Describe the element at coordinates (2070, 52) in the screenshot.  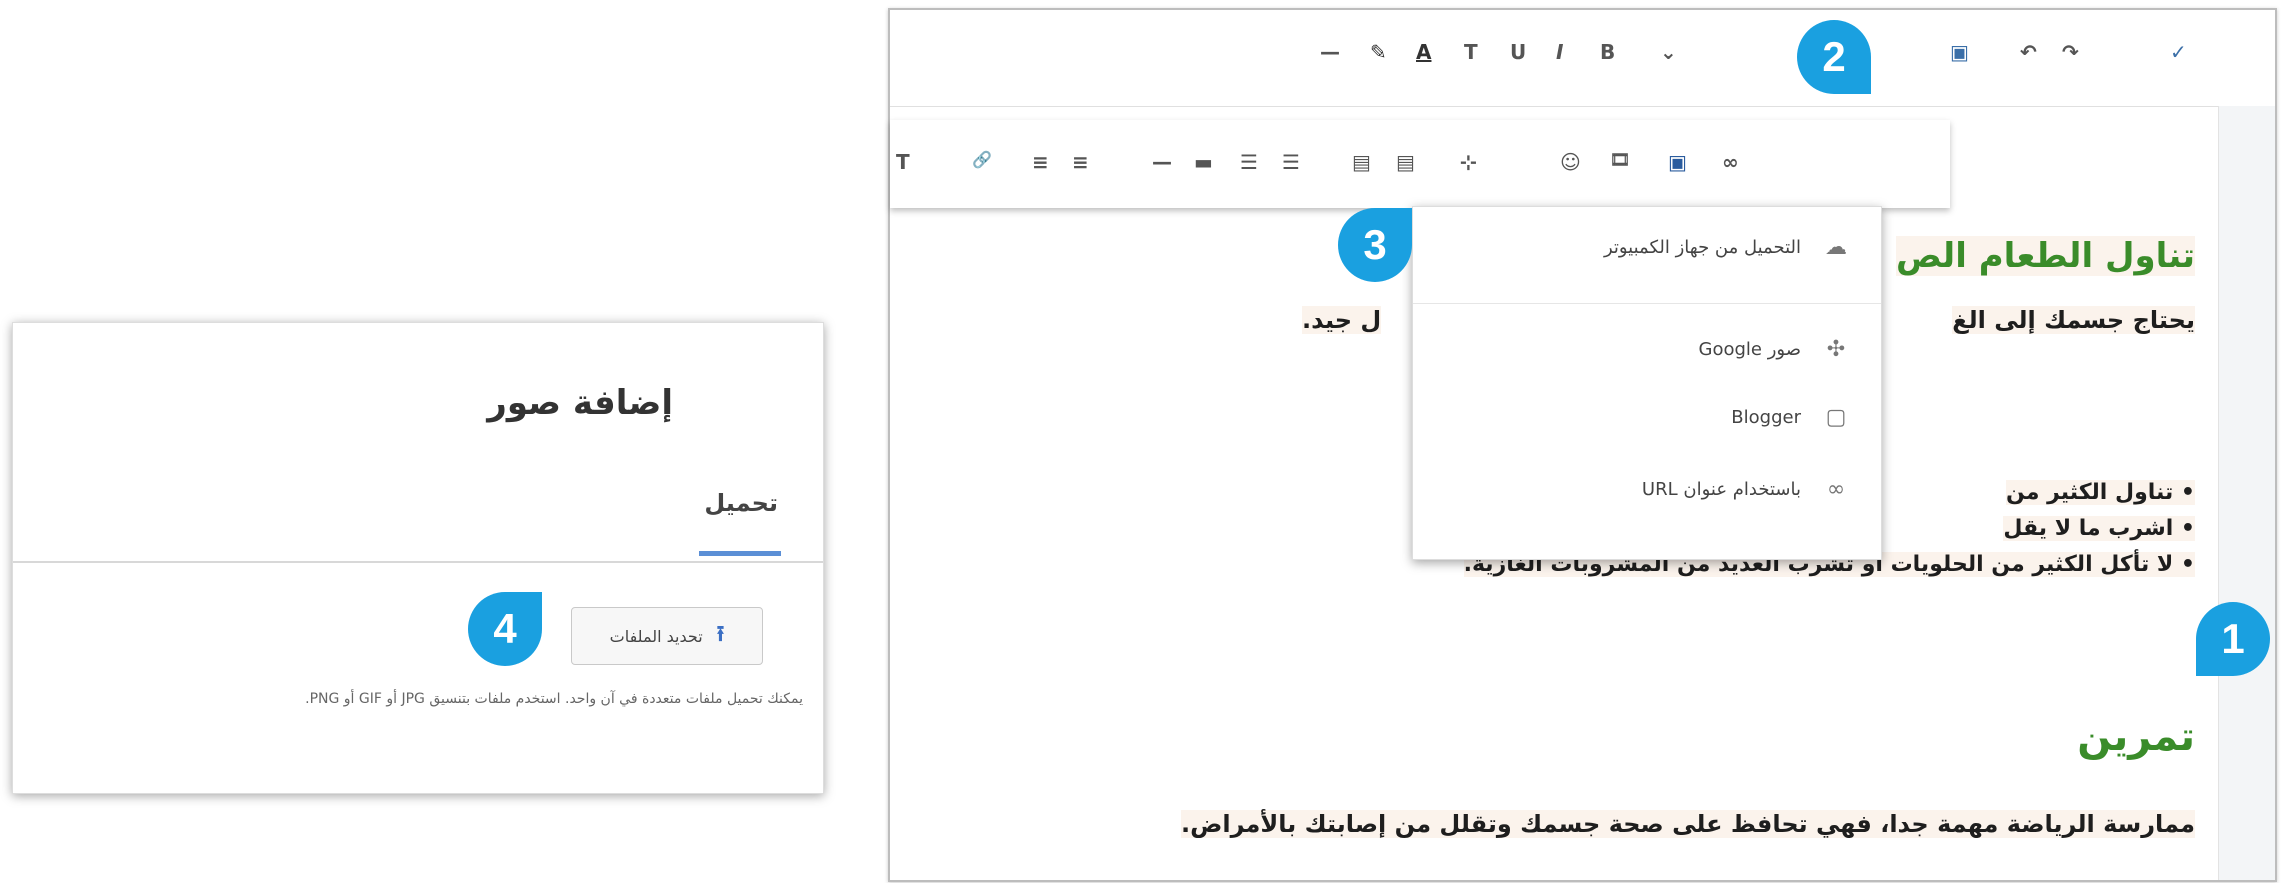
I see `redo-icon: ↷` at that location.